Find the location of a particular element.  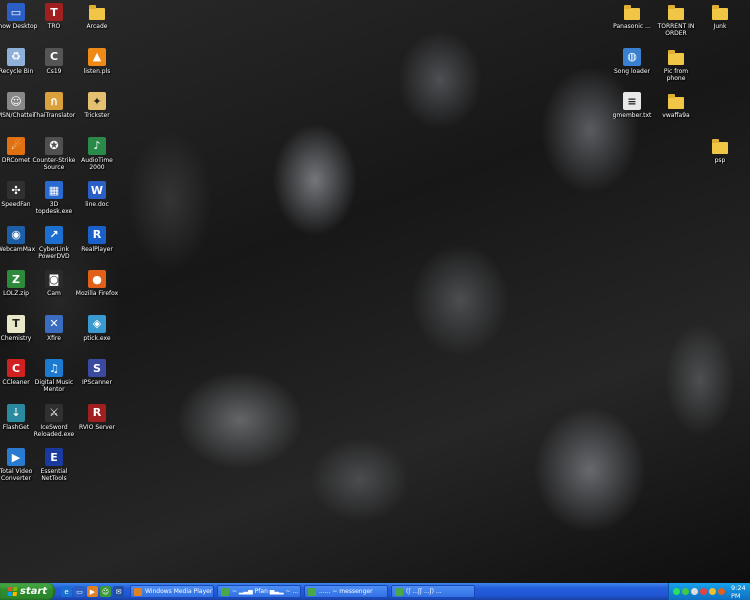

music-mentor-icon: ♫ is located at coordinates (54, 368).